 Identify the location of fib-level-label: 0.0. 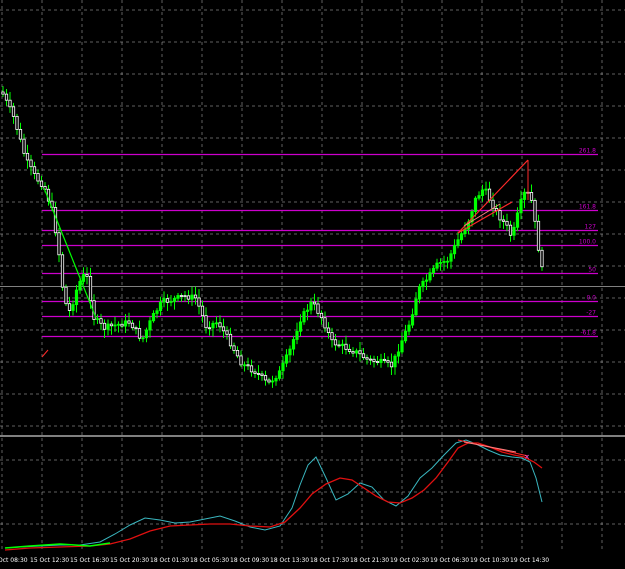
(591, 298).